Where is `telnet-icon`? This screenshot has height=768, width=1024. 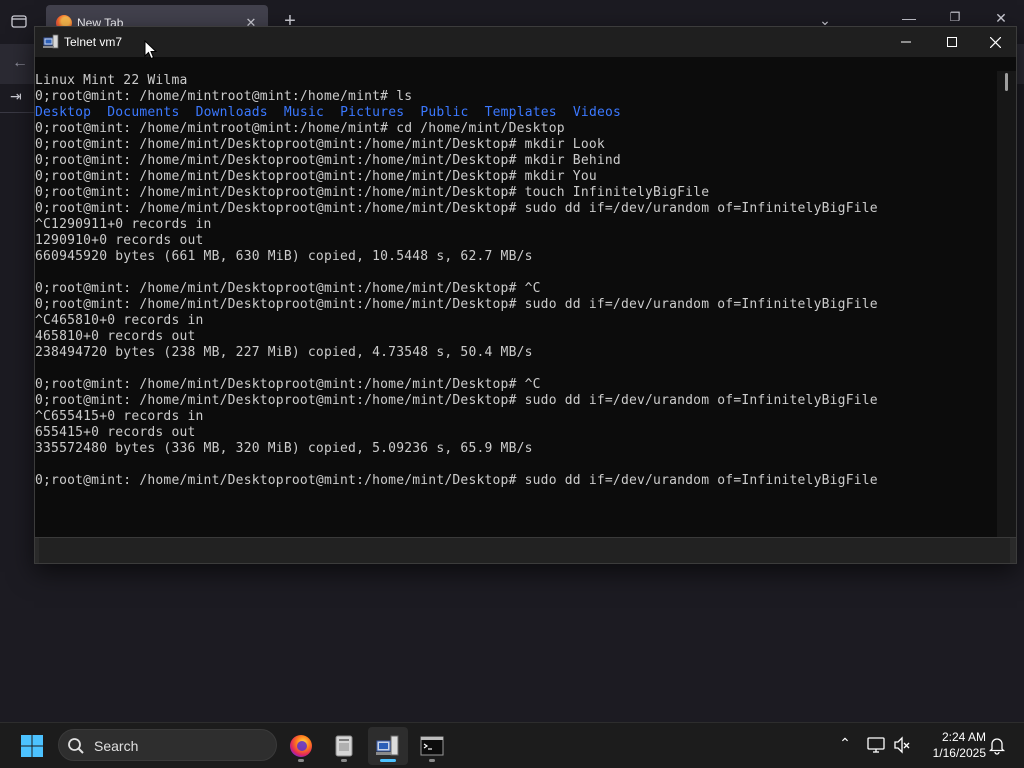
telnet-icon is located at coordinates (387, 745).